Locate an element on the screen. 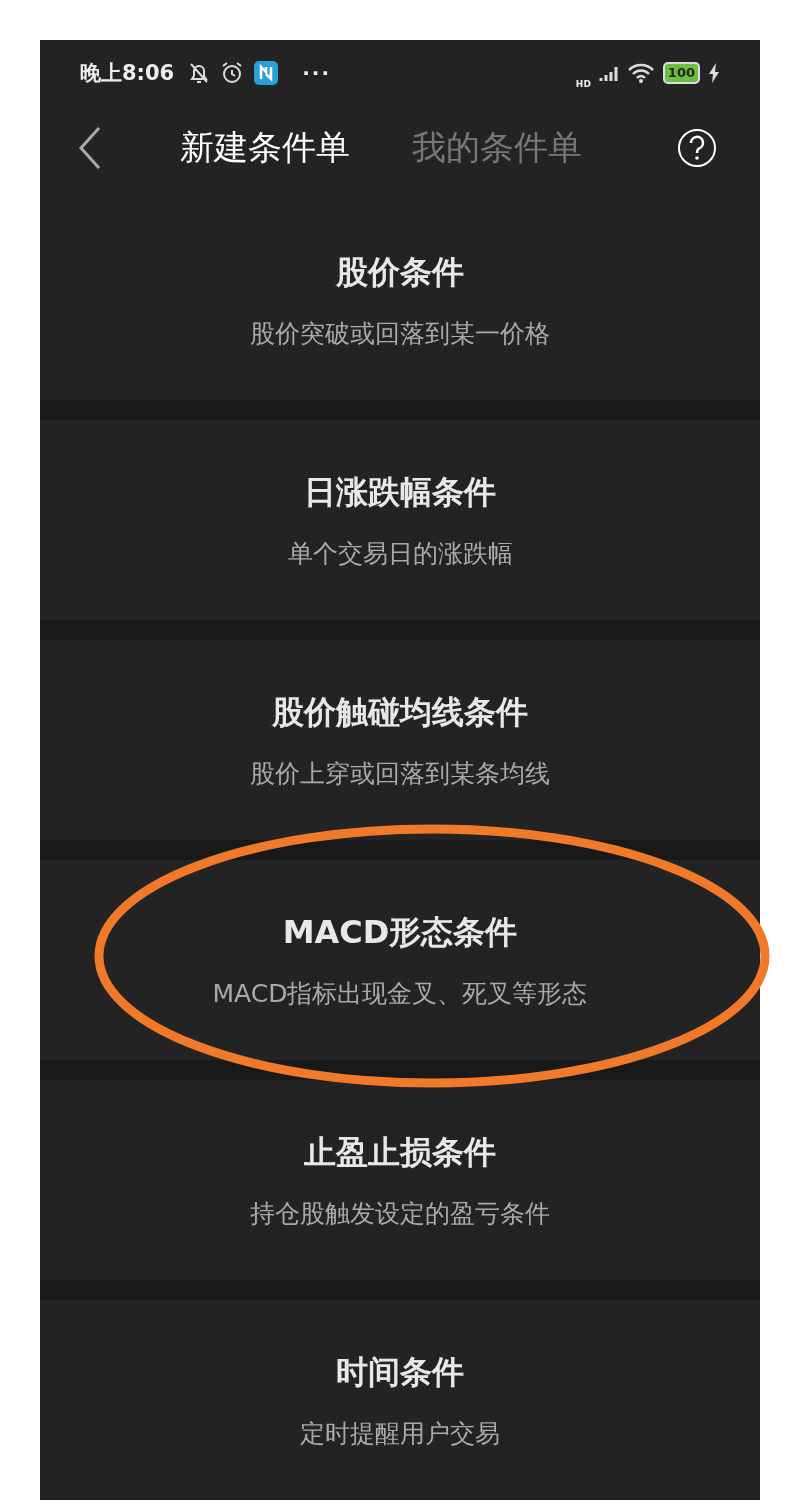 The image size is (800, 1507). battery-level: 100 is located at coordinates (681, 72).